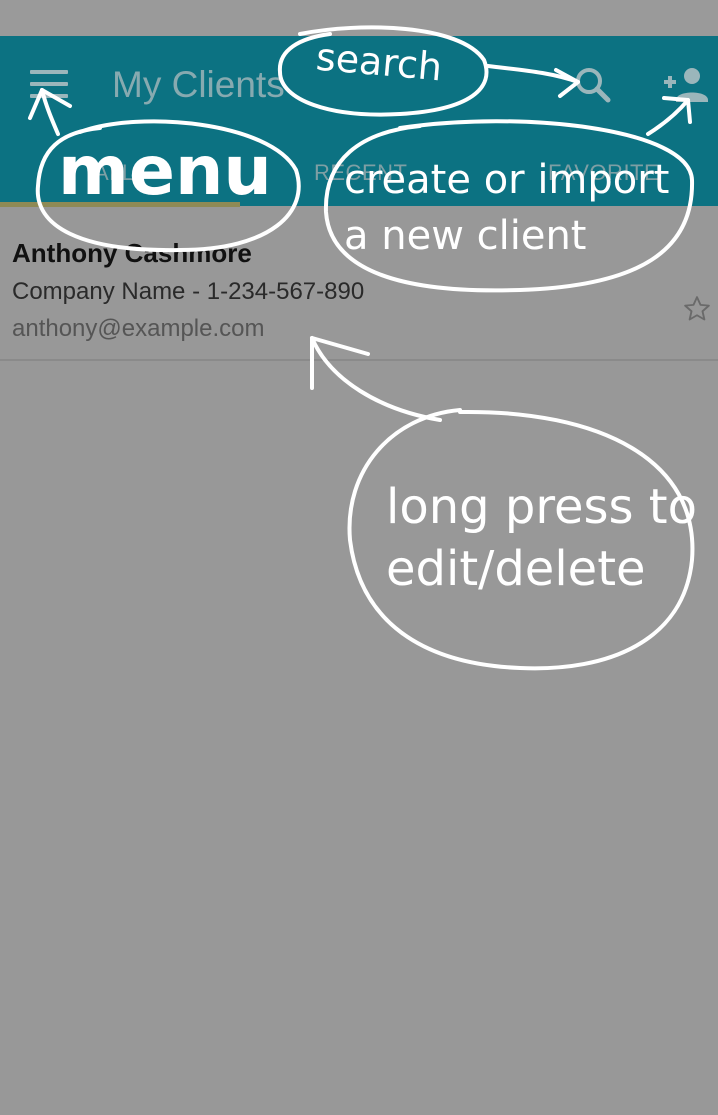  I want to click on favorite-toggle, so click(697, 309).